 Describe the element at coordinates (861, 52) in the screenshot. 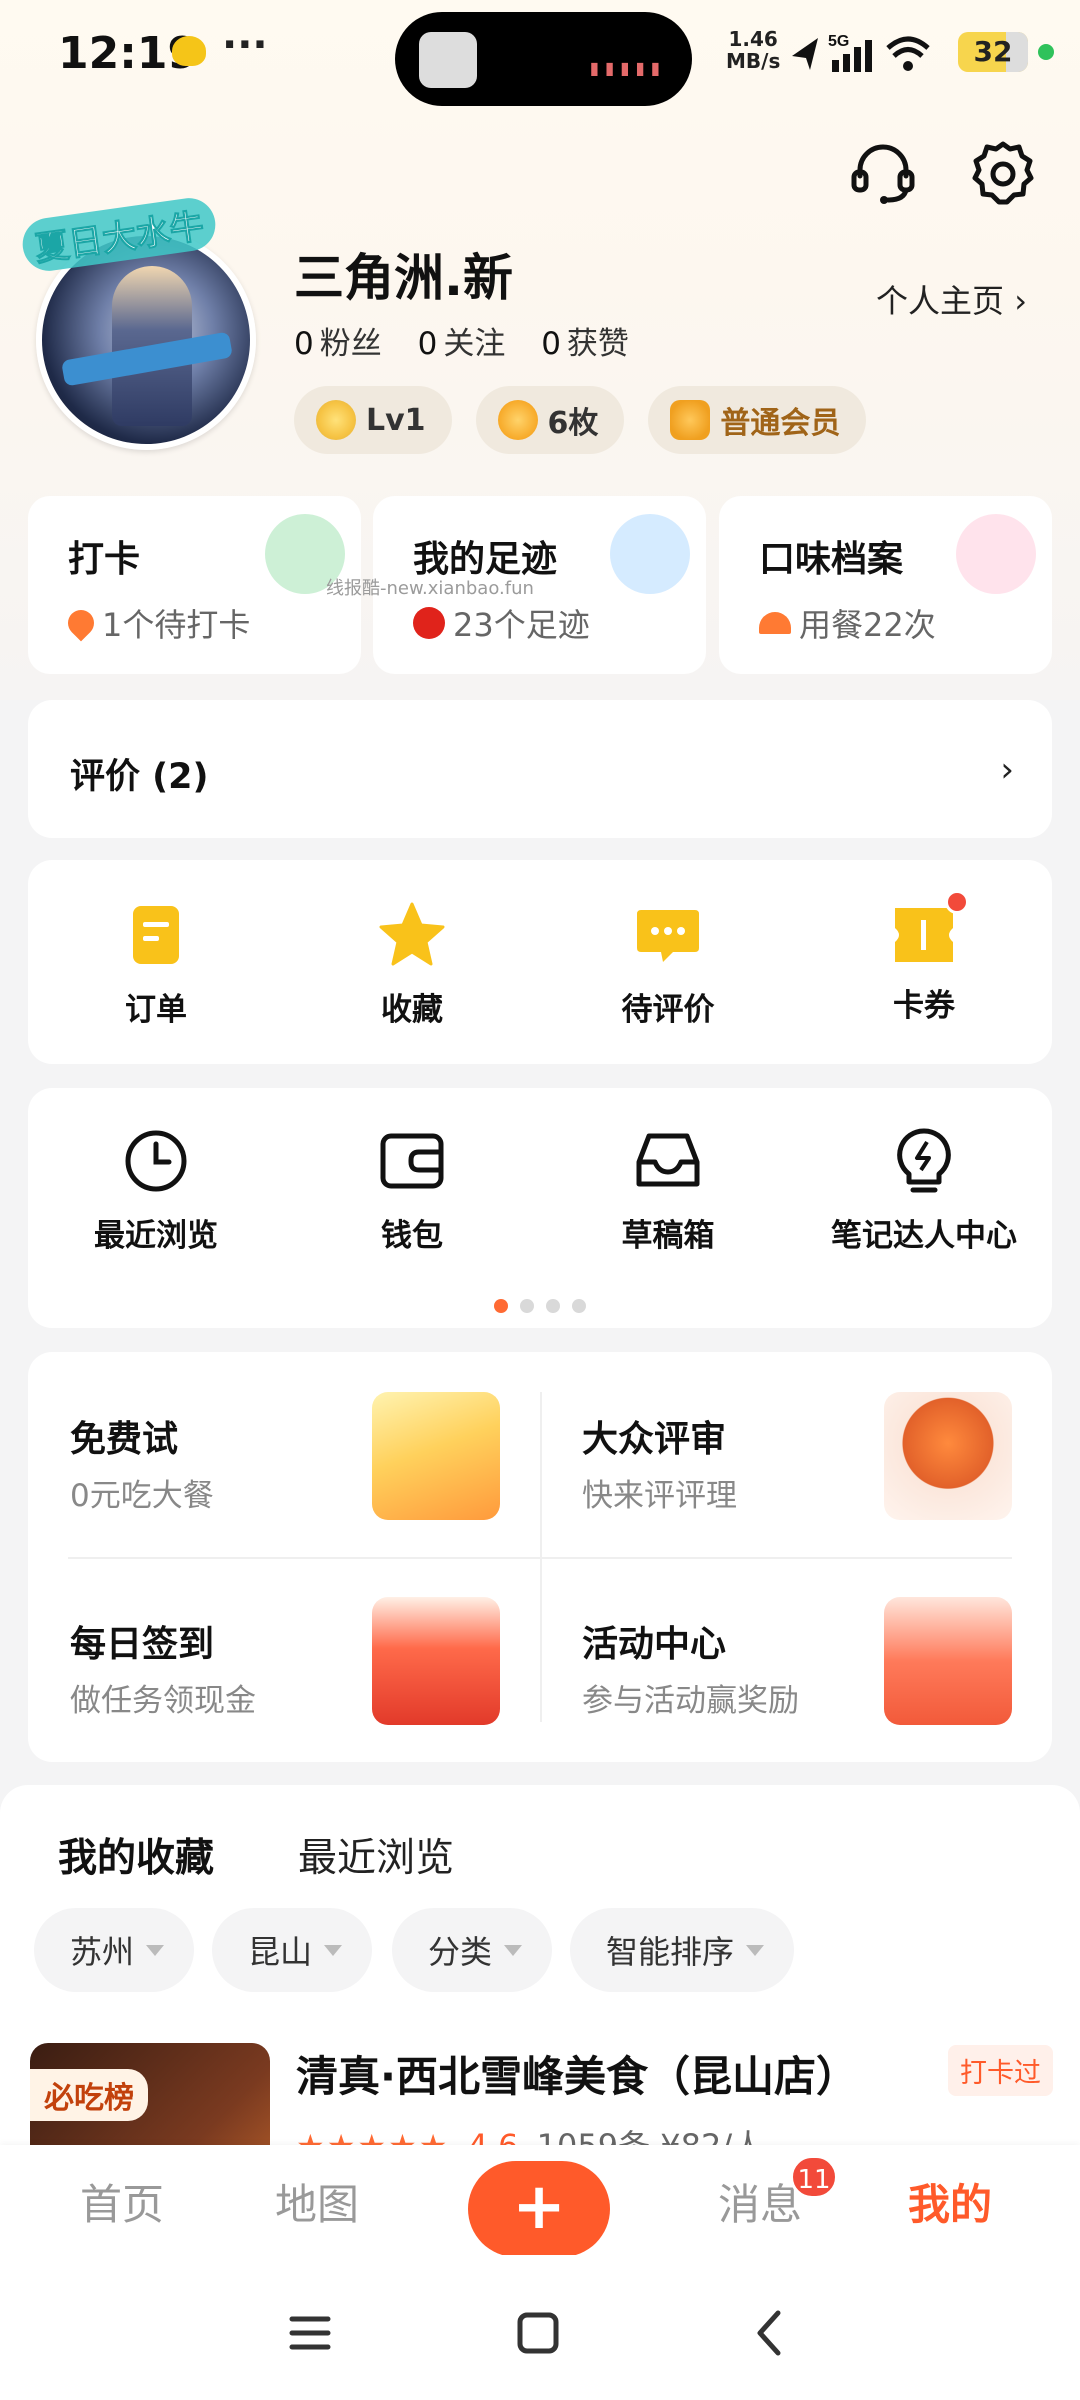

I see `signal-wifi-icons: 5G` at that location.